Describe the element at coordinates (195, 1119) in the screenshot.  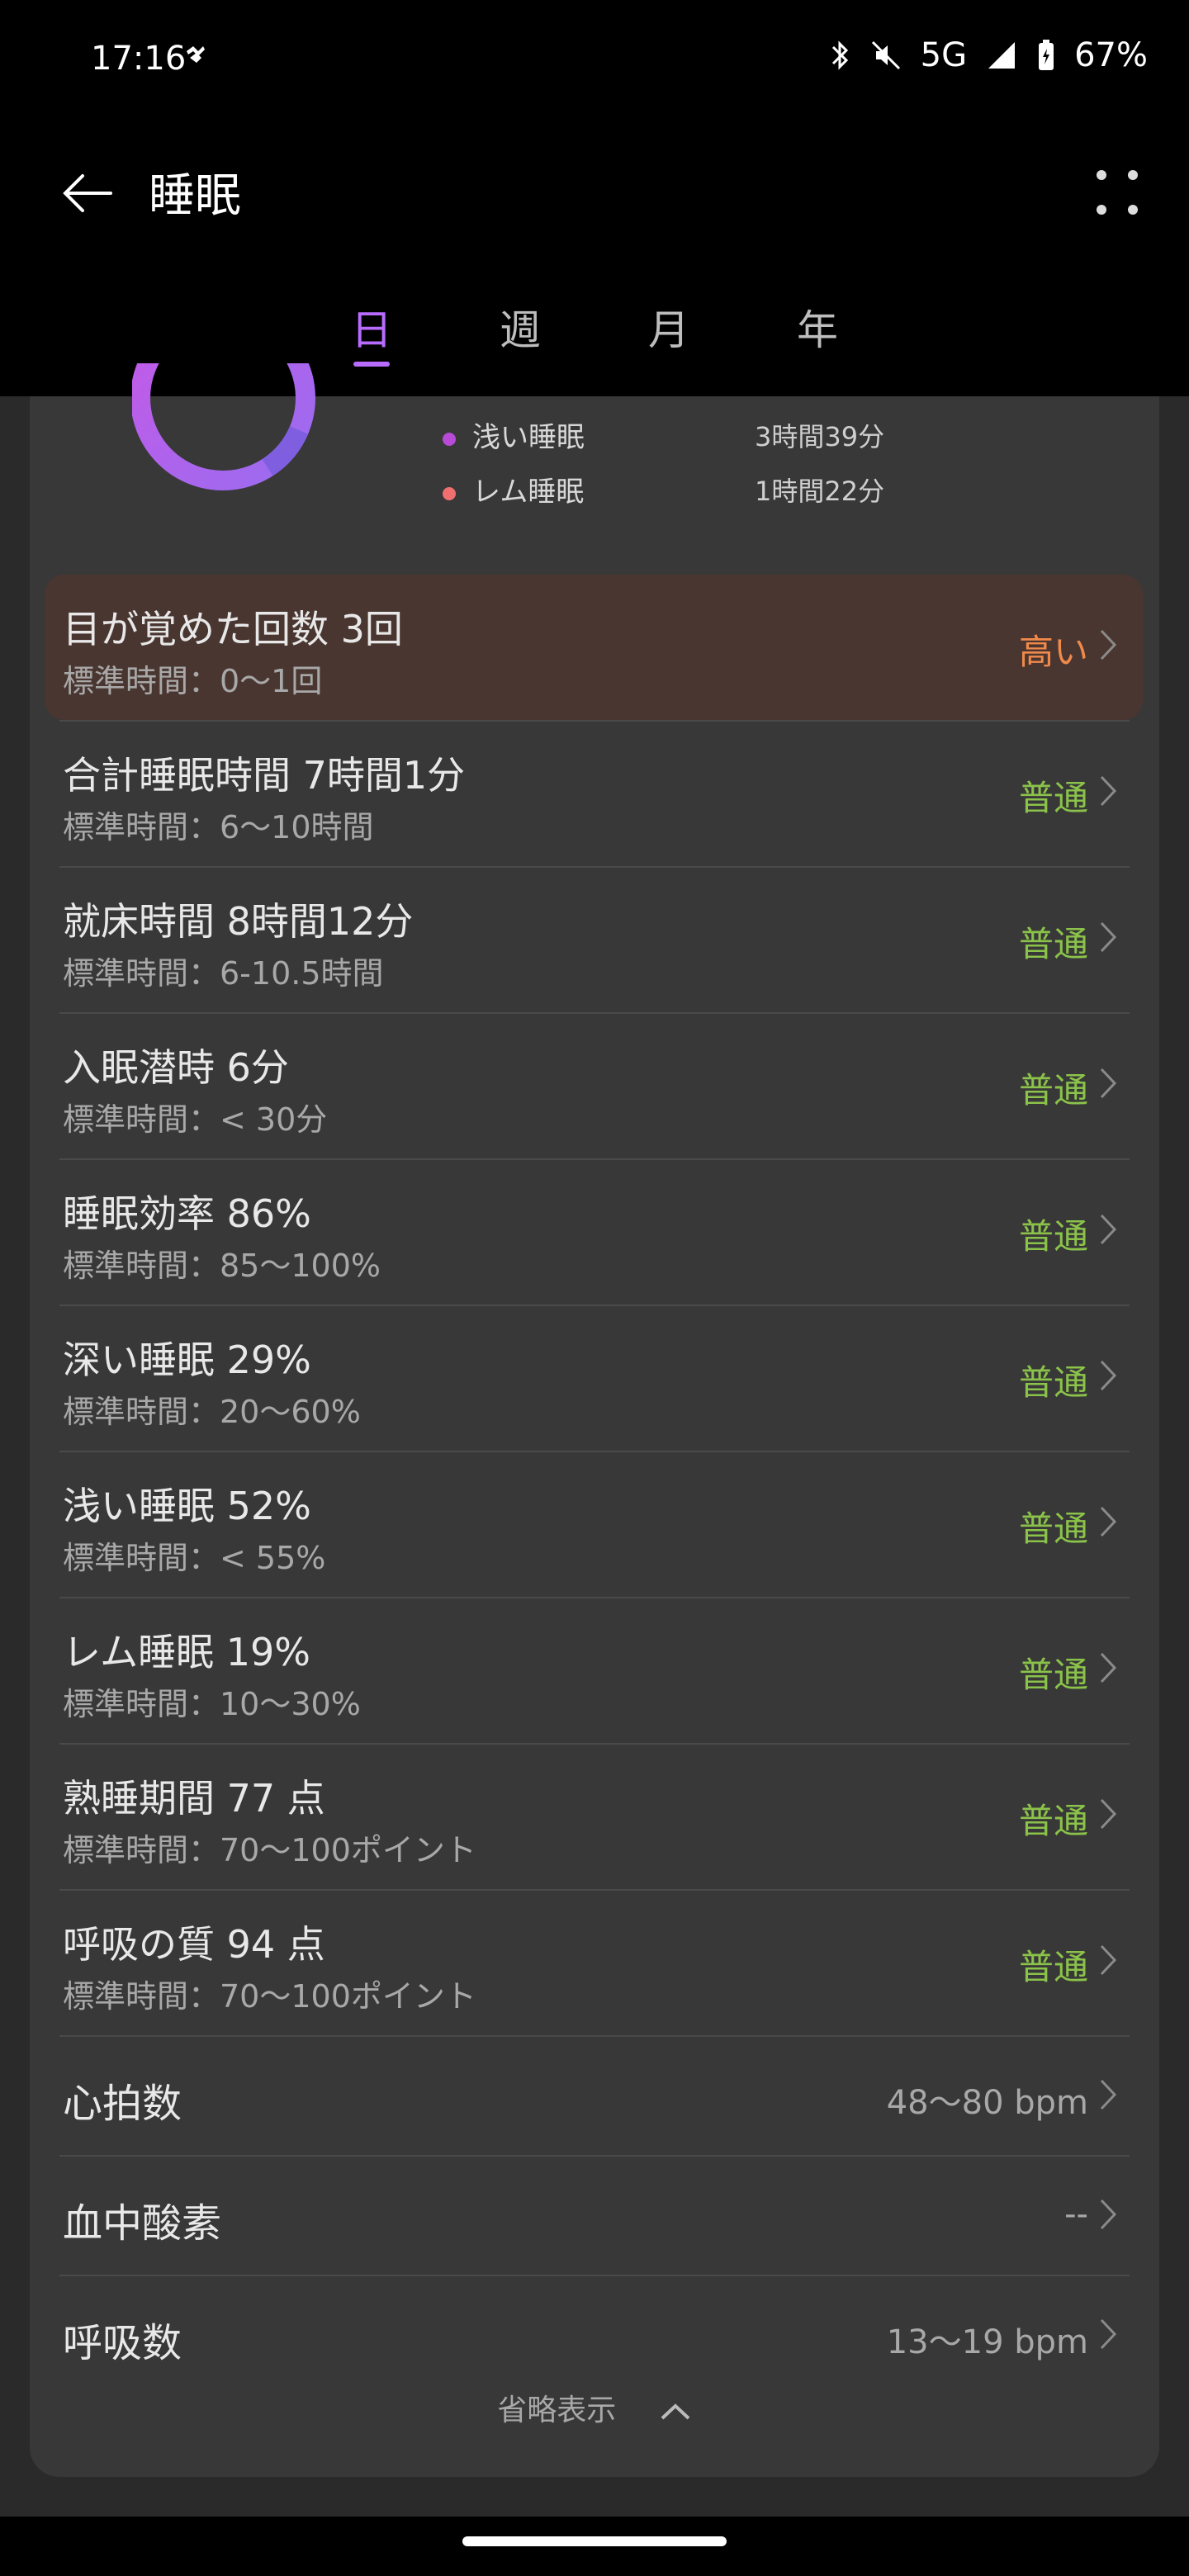
I see `metric-standard: 標準時間：< 30分` at that location.